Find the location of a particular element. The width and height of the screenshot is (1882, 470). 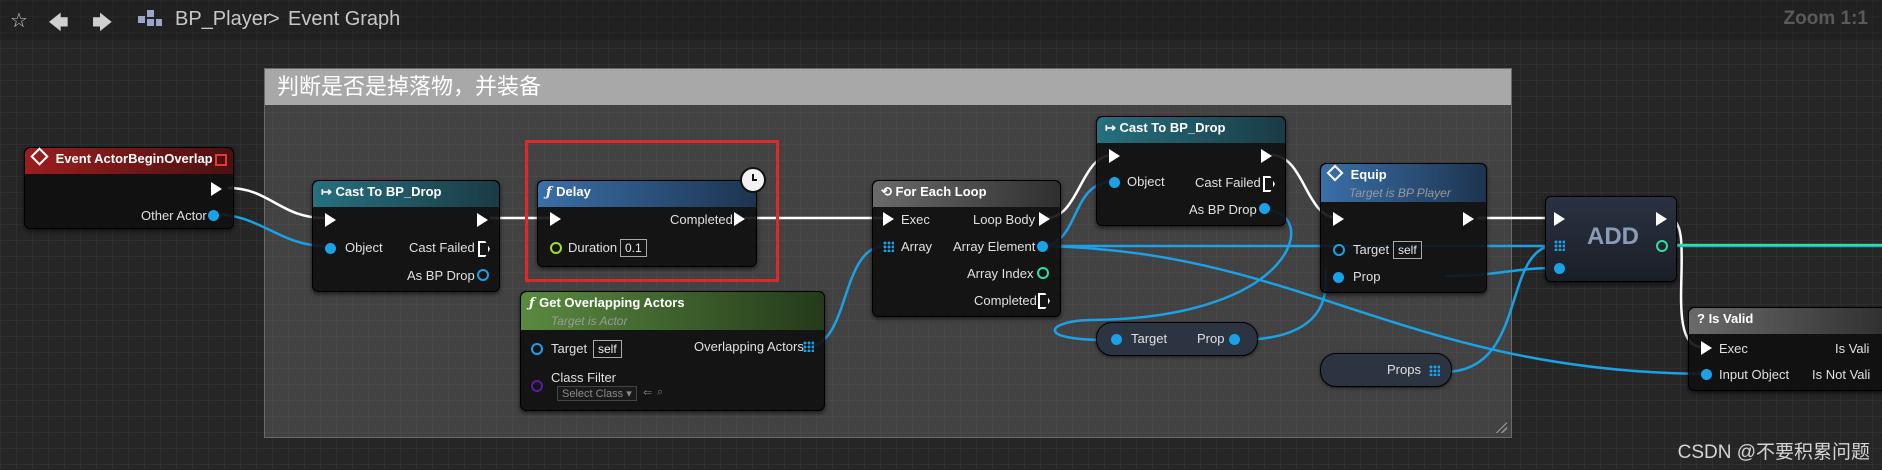

pin-label: Completed is located at coordinates (1005, 300).